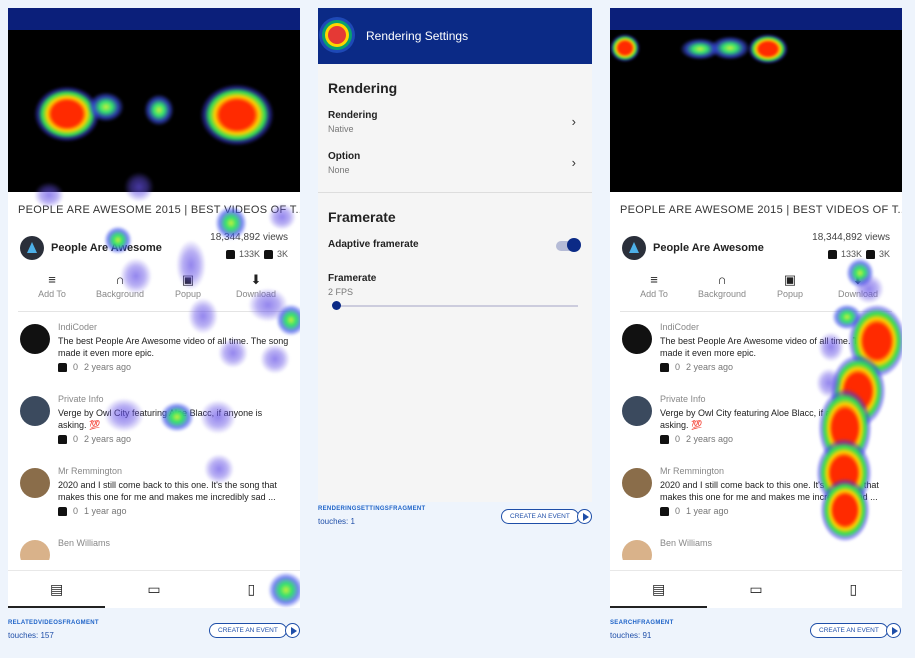  I want to click on framerate-slider, so click(455, 305).